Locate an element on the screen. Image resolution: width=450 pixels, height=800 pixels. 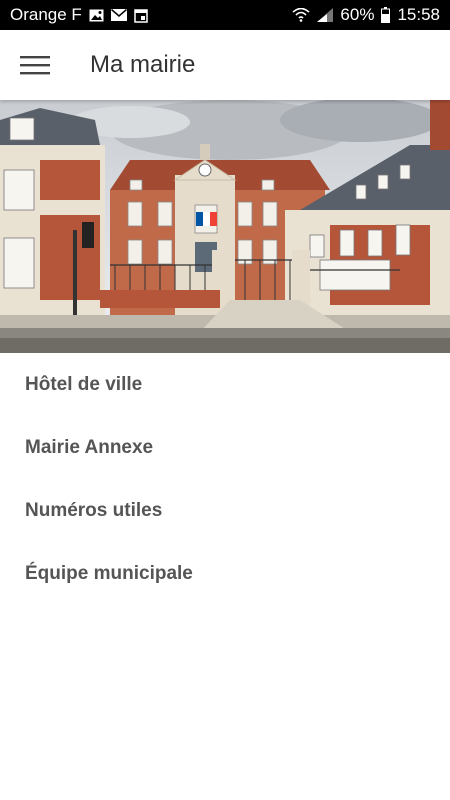
page-title: Ma mairie is located at coordinates (143, 64).